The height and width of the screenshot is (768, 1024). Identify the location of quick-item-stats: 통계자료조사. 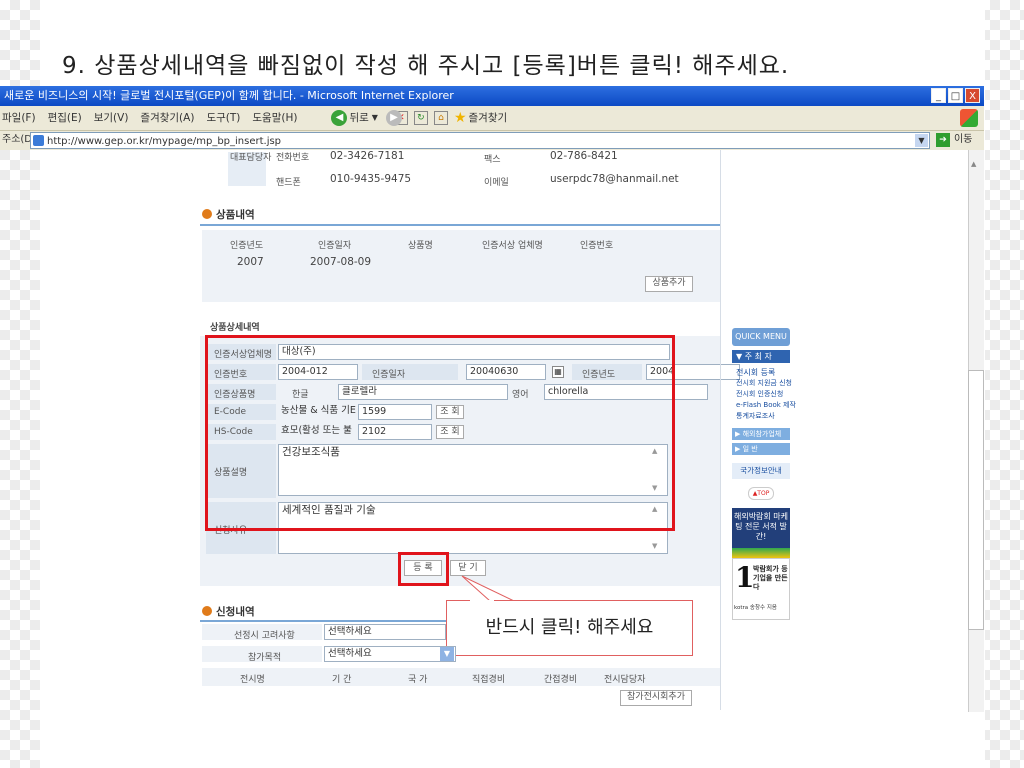
(755, 416).